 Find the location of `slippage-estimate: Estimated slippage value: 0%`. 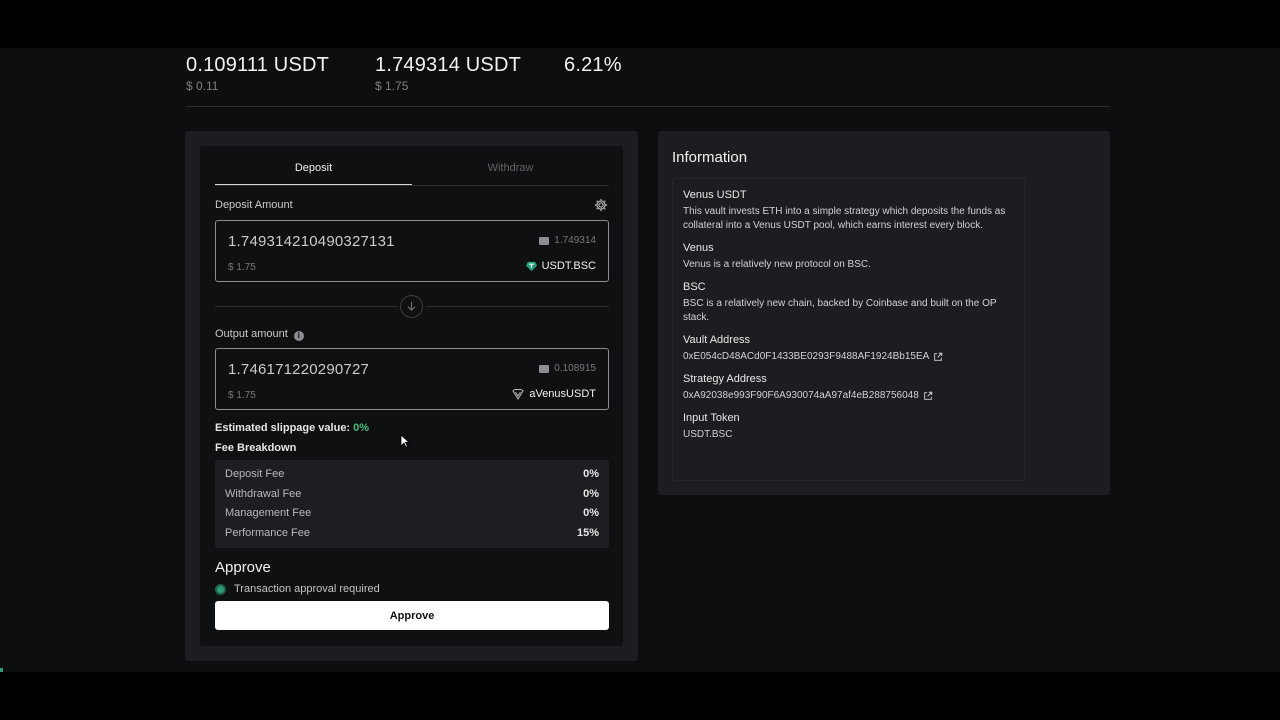

slippage-estimate: Estimated slippage value: 0% is located at coordinates (292, 428).